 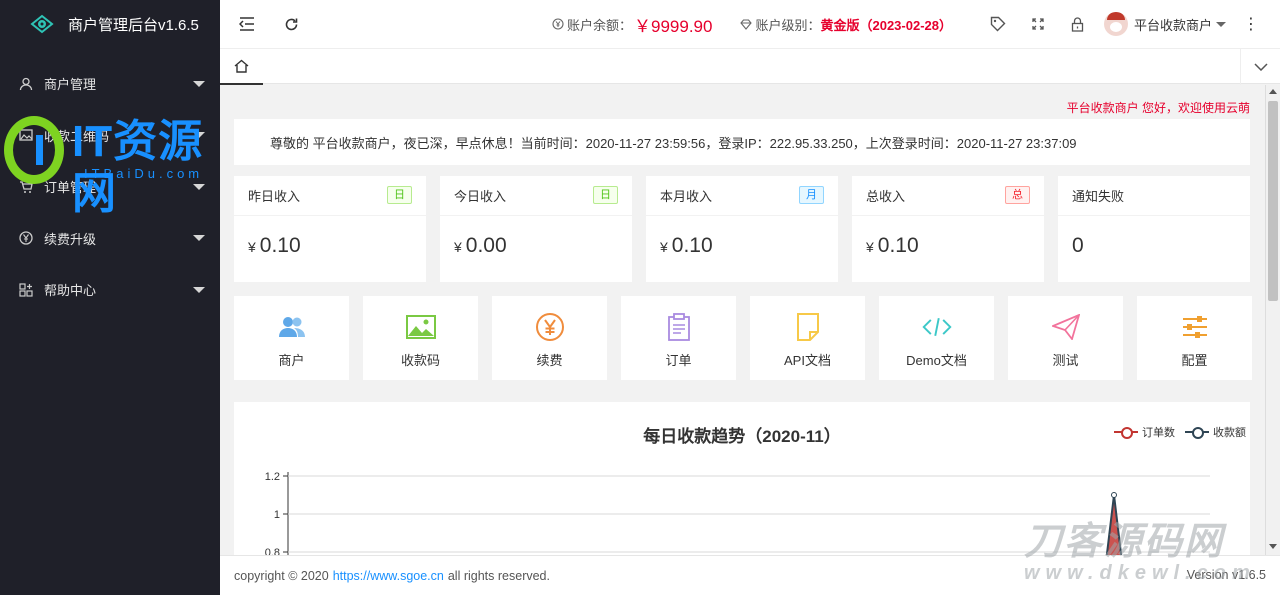 I want to click on stat-amount: 0, so click(x=1078, y=245).